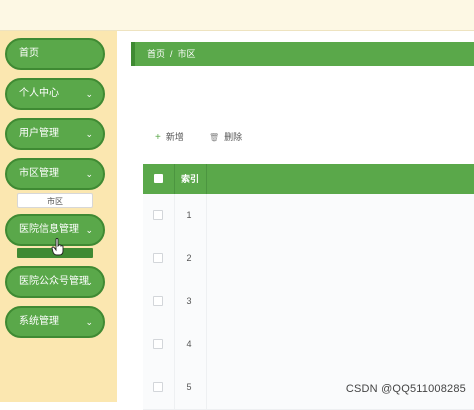 Image resolution: width=474 pixels, height=410 pixels. Describe the element at coordinates (158, 137) in the screenshot. I see `plus-icon: +` at that location.